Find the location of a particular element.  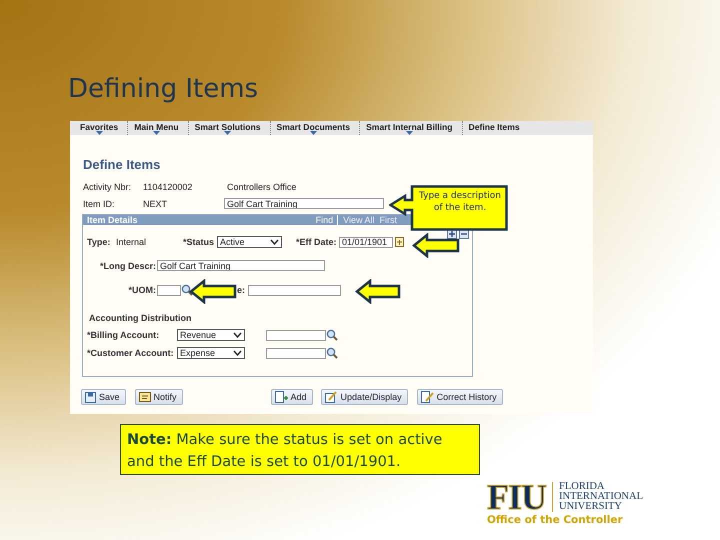

section-title: Accounting Distribution is located at coordinates (140, 318).